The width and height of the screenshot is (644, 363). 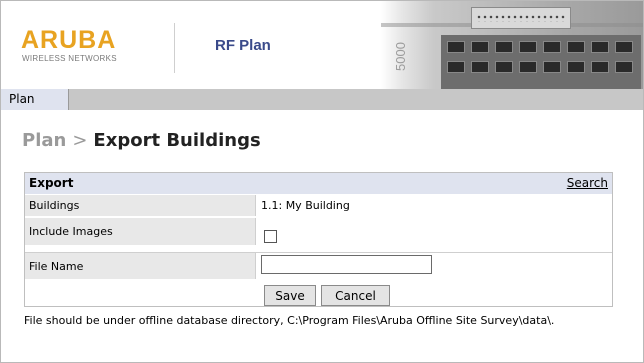 What do you see at coordinates (305, 205) in the screenshot?
I see `buildings-value: 1.1: My Building` at bounding box center [305, 205].